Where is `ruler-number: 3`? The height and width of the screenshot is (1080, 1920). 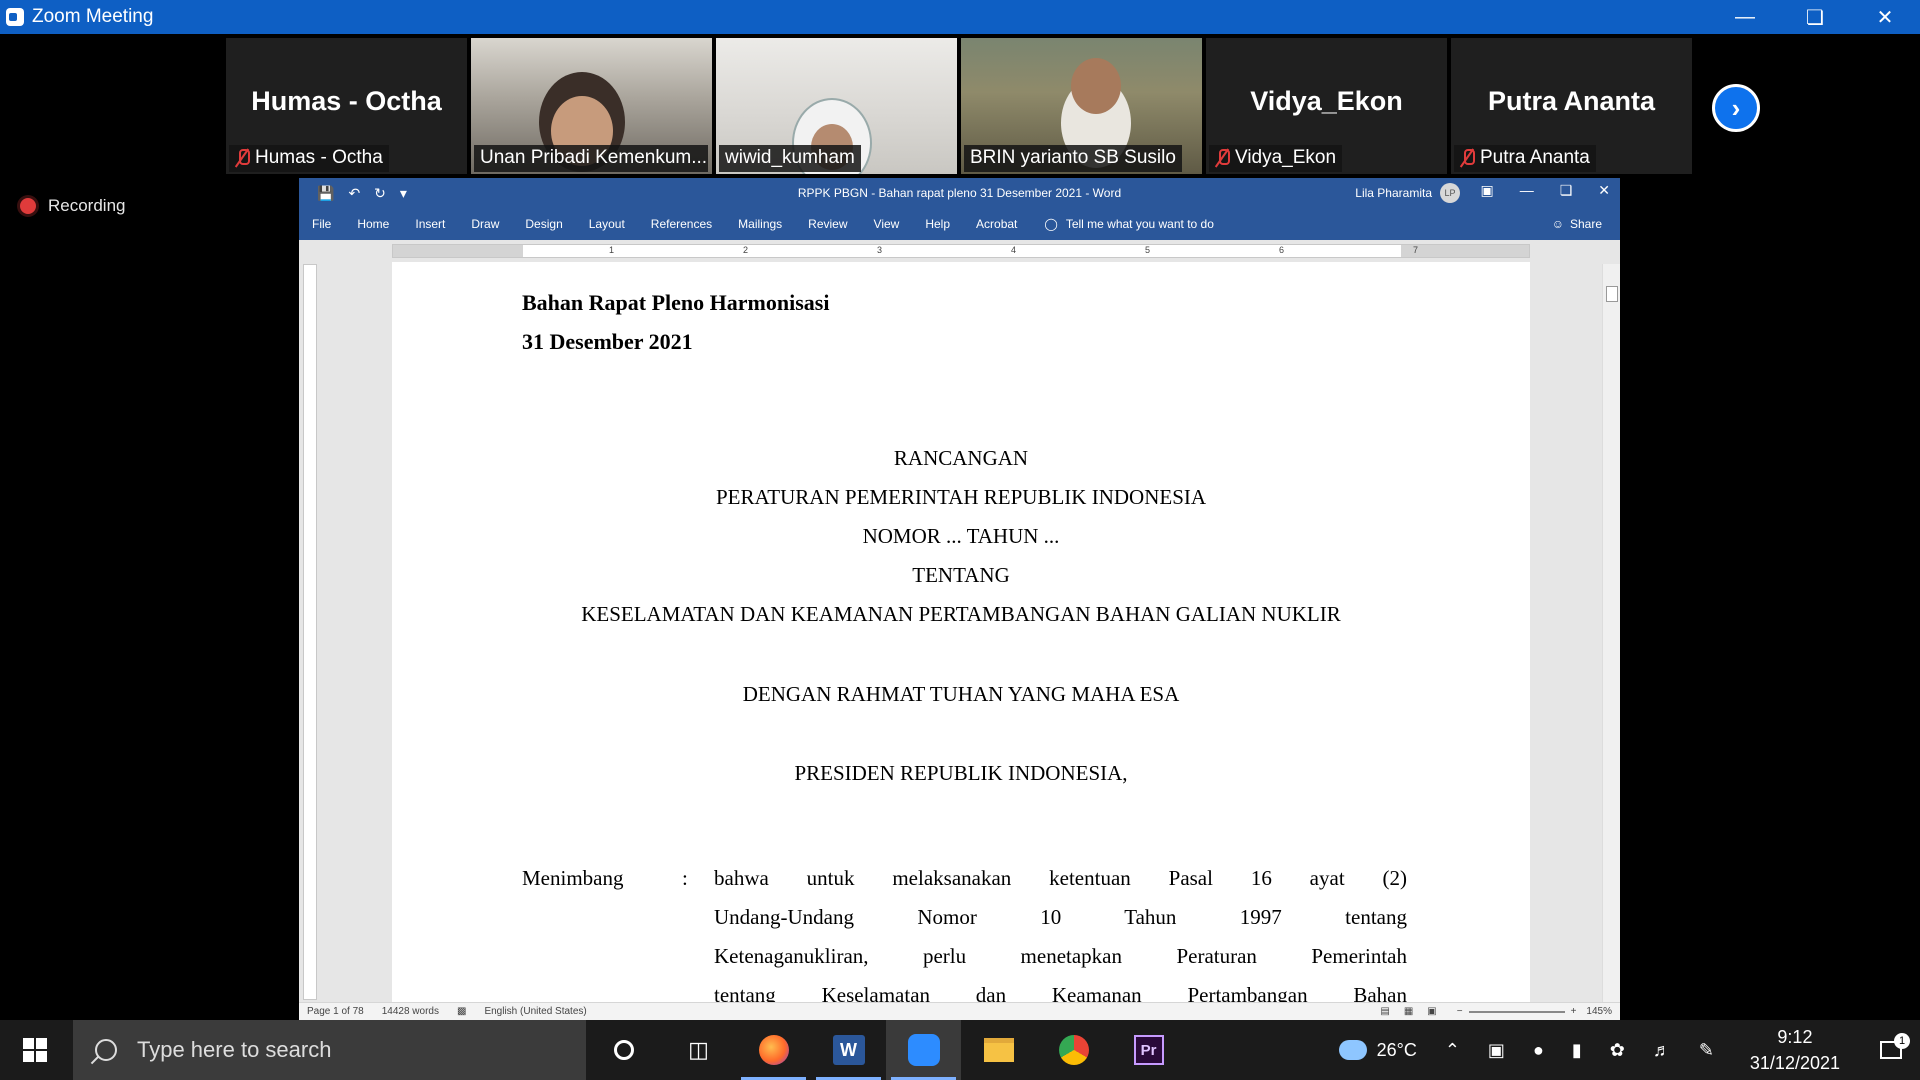
ruler-number: 3 is located at coordinates (880, 250).